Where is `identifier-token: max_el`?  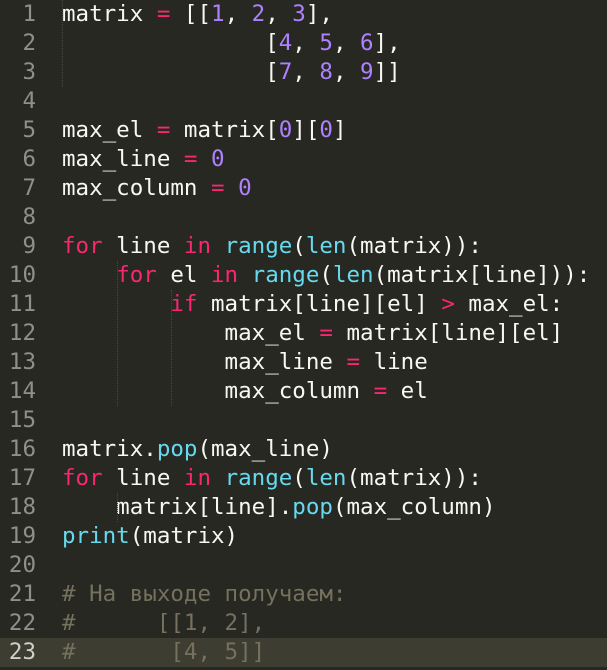
identifier-token: max_el is located at coordinates (103, 130).